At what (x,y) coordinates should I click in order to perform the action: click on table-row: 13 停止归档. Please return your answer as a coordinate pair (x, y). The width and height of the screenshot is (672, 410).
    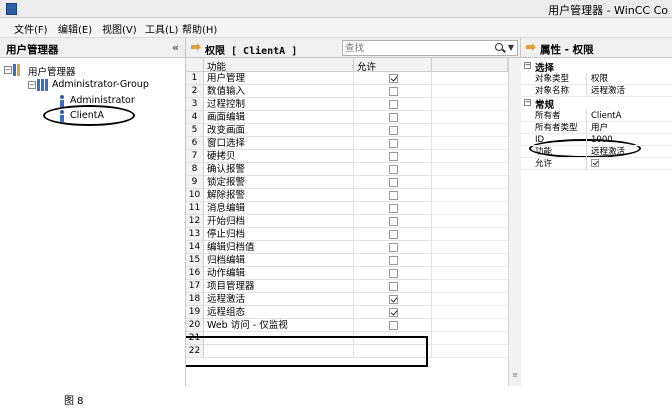
    Looking at the image, I should click on (347, 234).